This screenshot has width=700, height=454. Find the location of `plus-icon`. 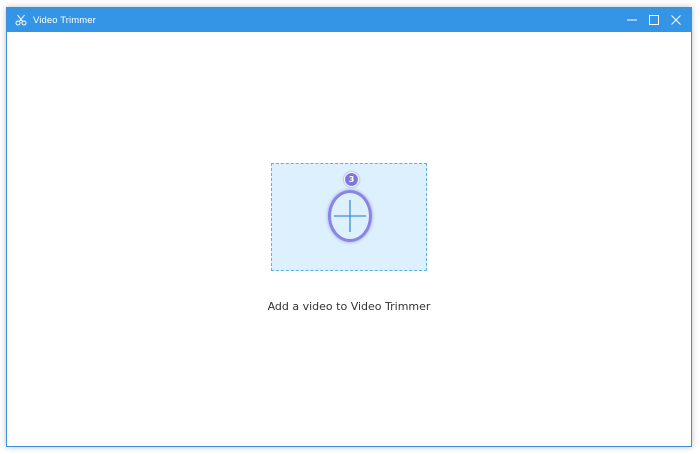

plus-icon is located at coordinates (350, 216).